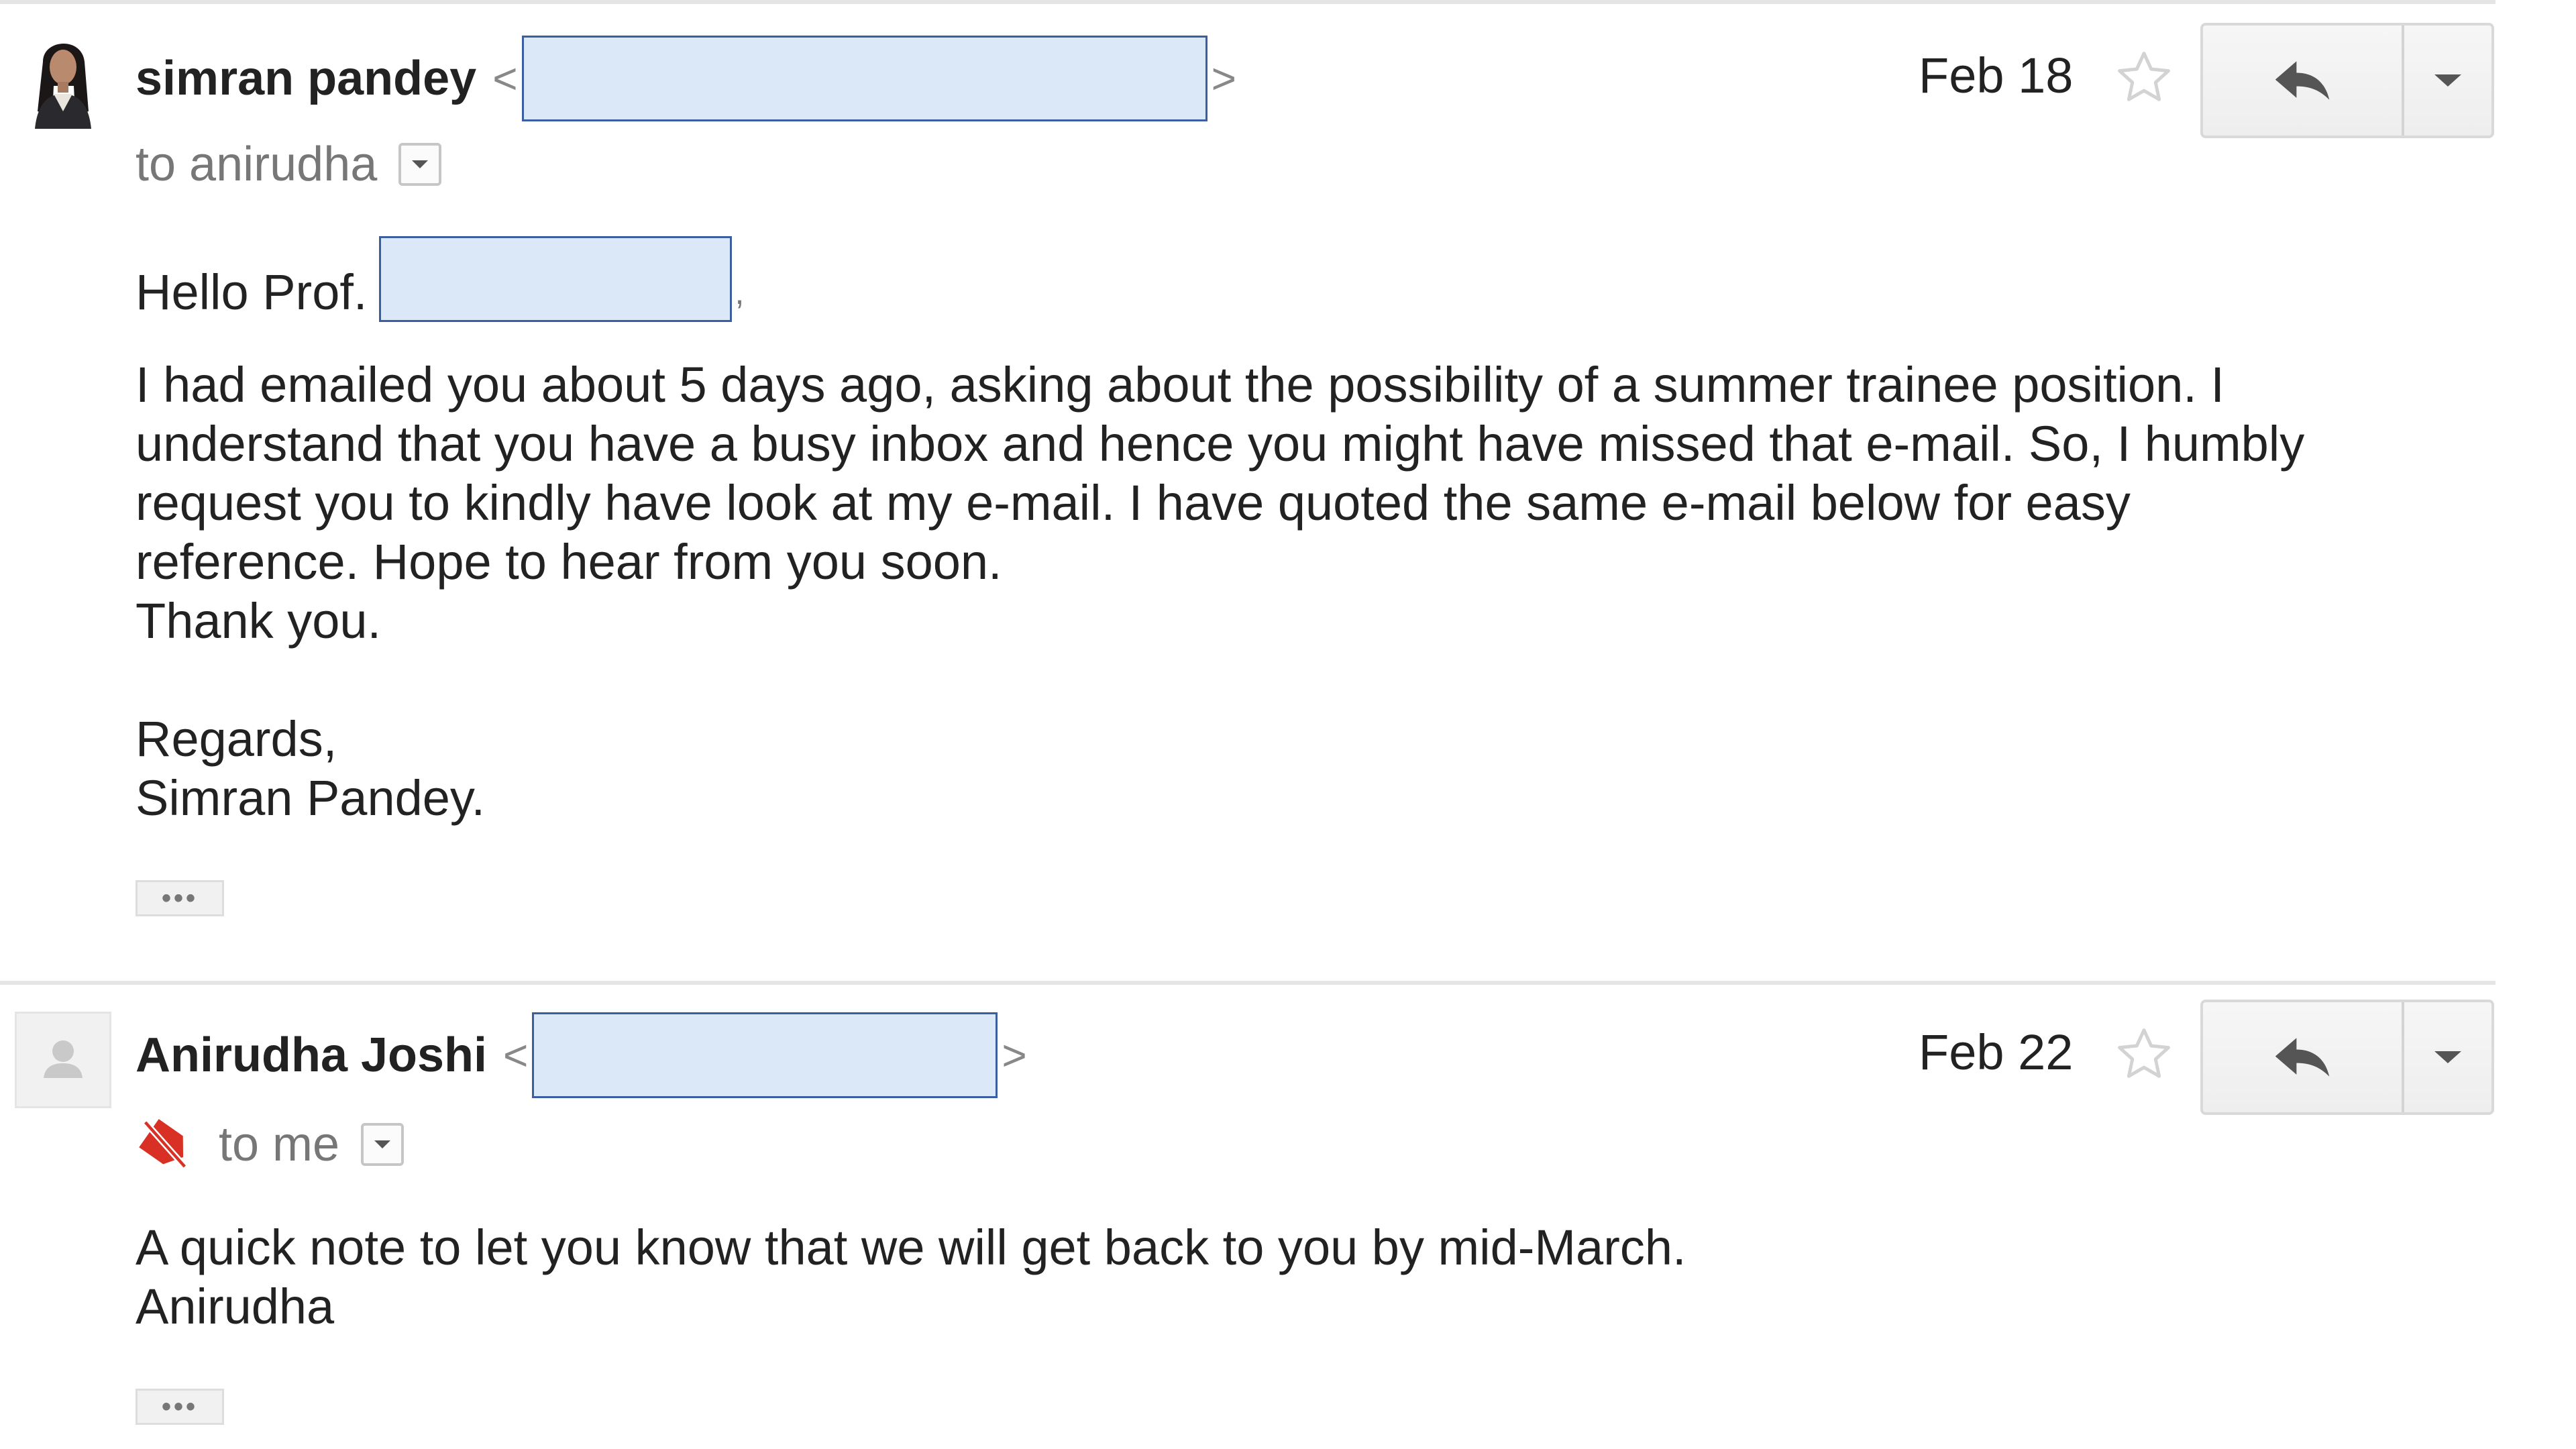 This screenshot has height=1449, width=2576. What do you see at coordinates (257, 164) in the screenshot?
I see `recipient-text: to anirudha` at bounding box center [257, 164].